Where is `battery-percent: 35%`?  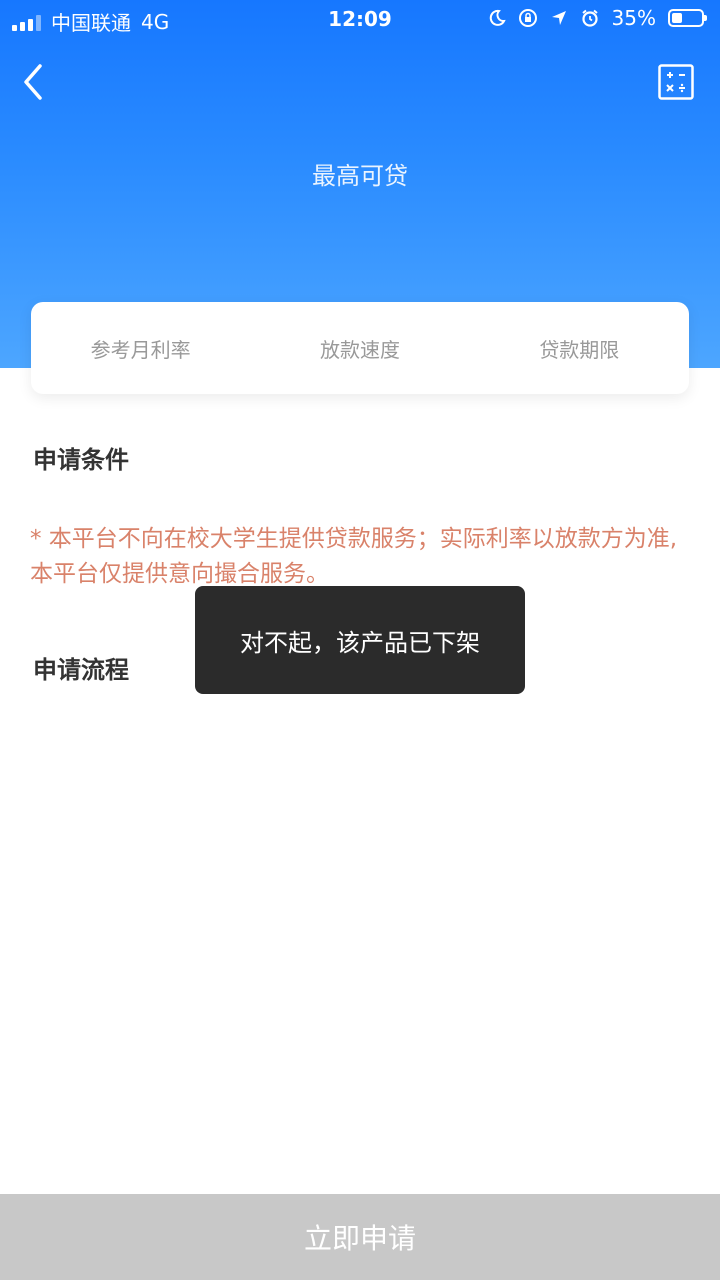 battery-percent: 35% is located at coordinates (633, 18).